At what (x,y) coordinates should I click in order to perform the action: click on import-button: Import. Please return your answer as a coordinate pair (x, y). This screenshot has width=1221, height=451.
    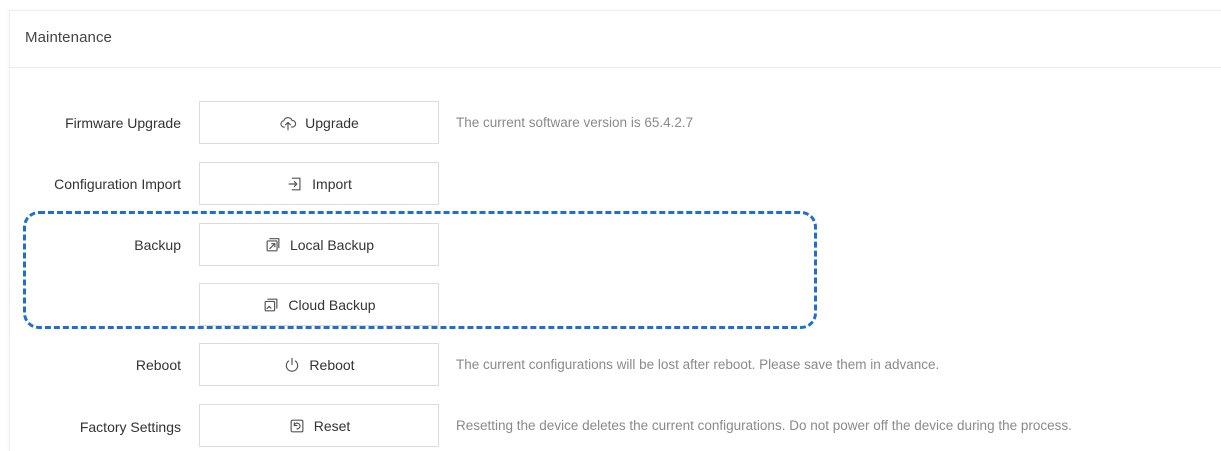
    Looking at the image, I should click on (319, 183).